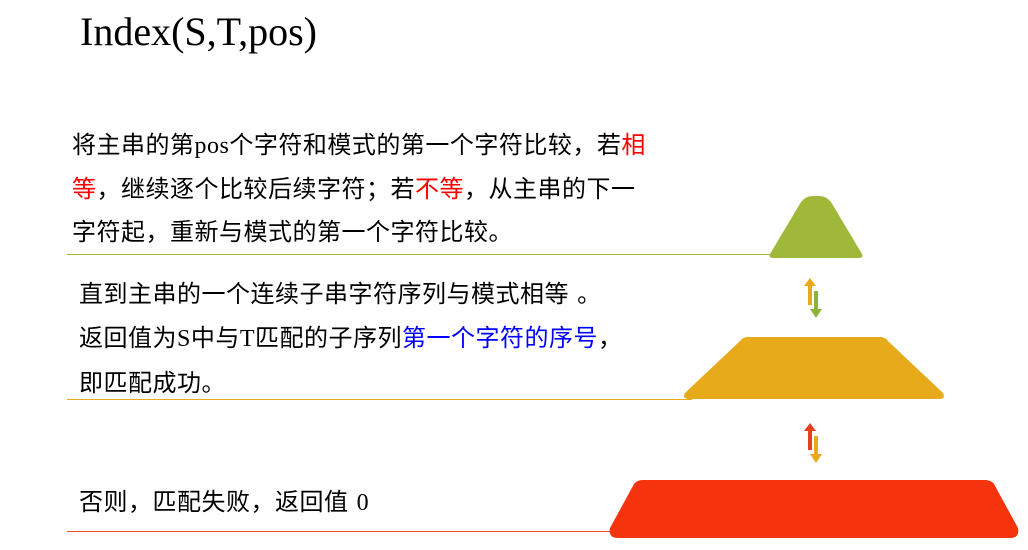 The image size is (1028, 550). I want to click on text-line: 将主串的第pos个字符和模式的第一个字符比较，若相, so click(359, 146).